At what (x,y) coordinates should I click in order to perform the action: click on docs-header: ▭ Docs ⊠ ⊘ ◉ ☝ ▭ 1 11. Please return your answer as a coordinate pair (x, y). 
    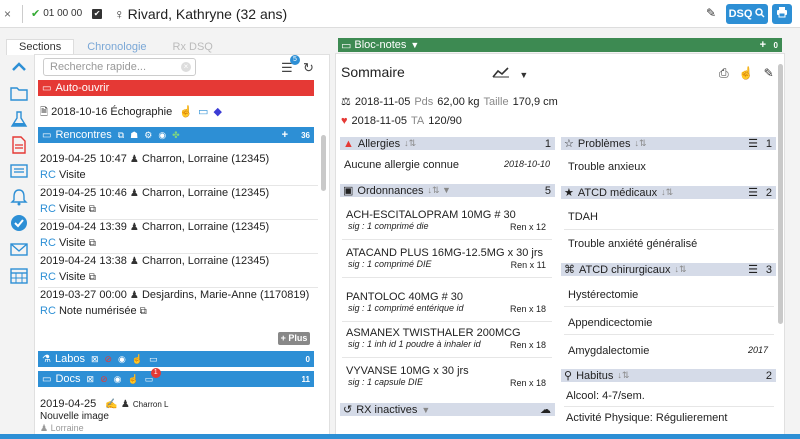
    Looking at the image, I should click on (176, 377).